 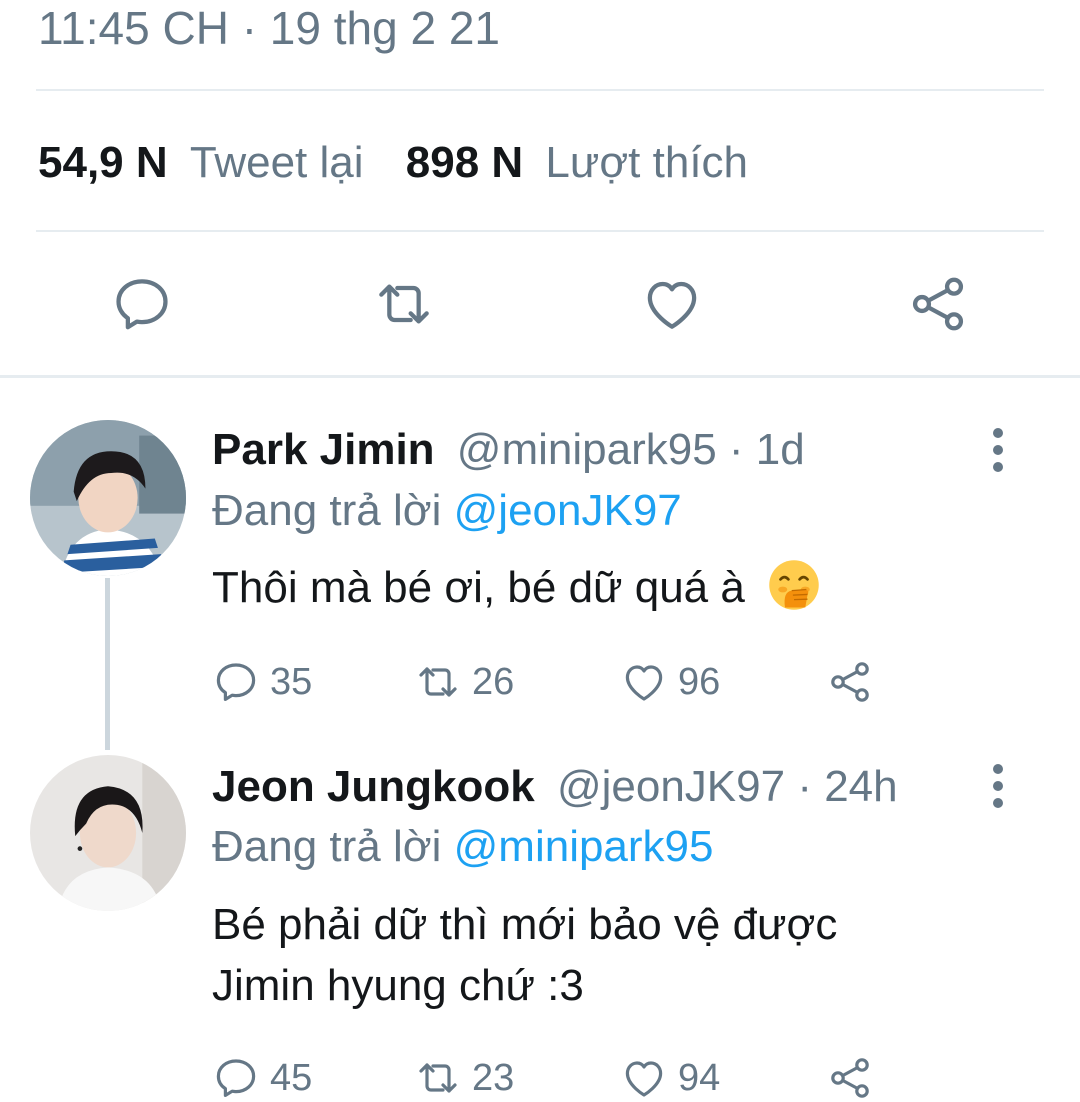 What do you see at coordinates (568, 510) in the screenshot?
I see `mention-link: @jeonJK97` at bounding box center [568, 510].